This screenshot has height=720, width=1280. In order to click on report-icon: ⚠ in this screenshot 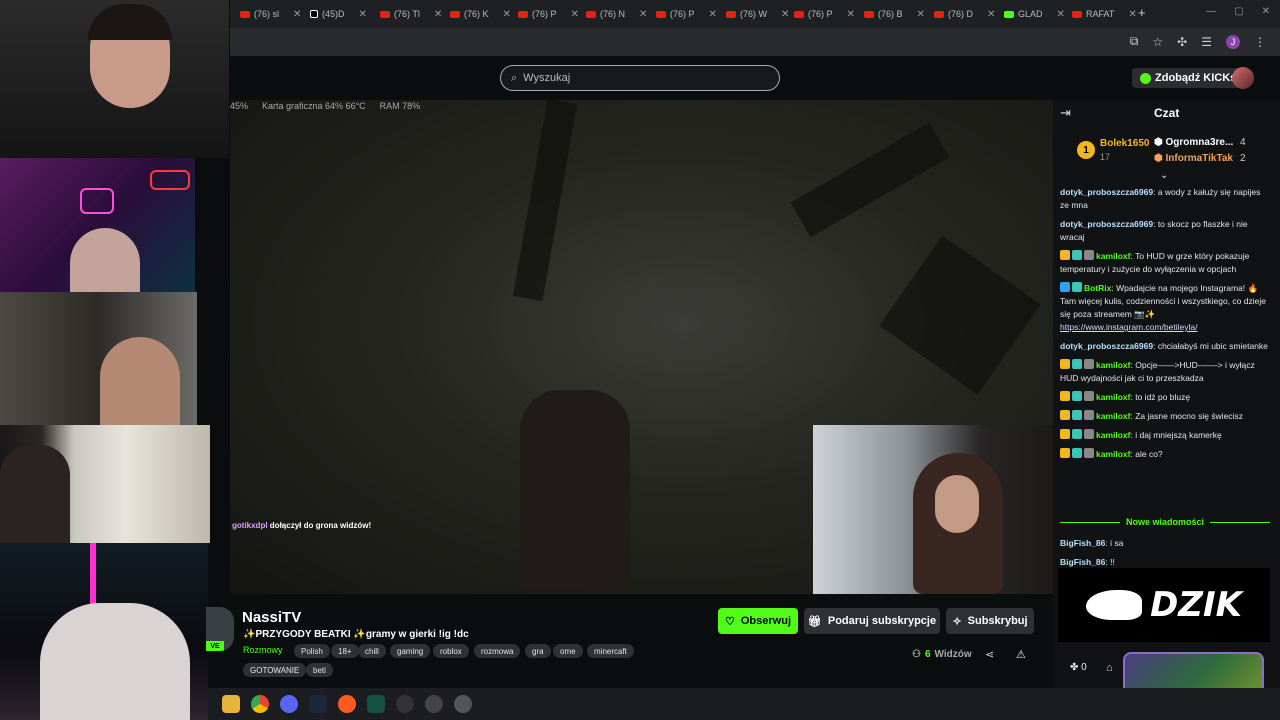, I will do `click(1021, 654)`.